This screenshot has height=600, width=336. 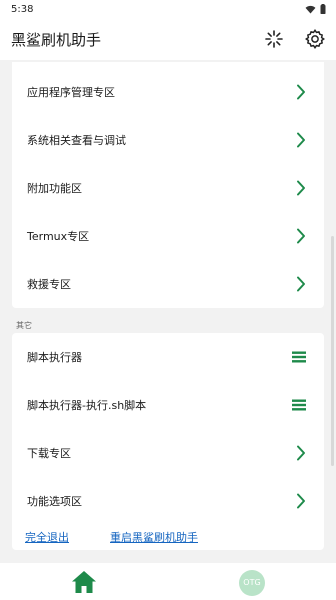 I want to click on menu-item-label: 脚本执行器, so click(x=54, y=357).